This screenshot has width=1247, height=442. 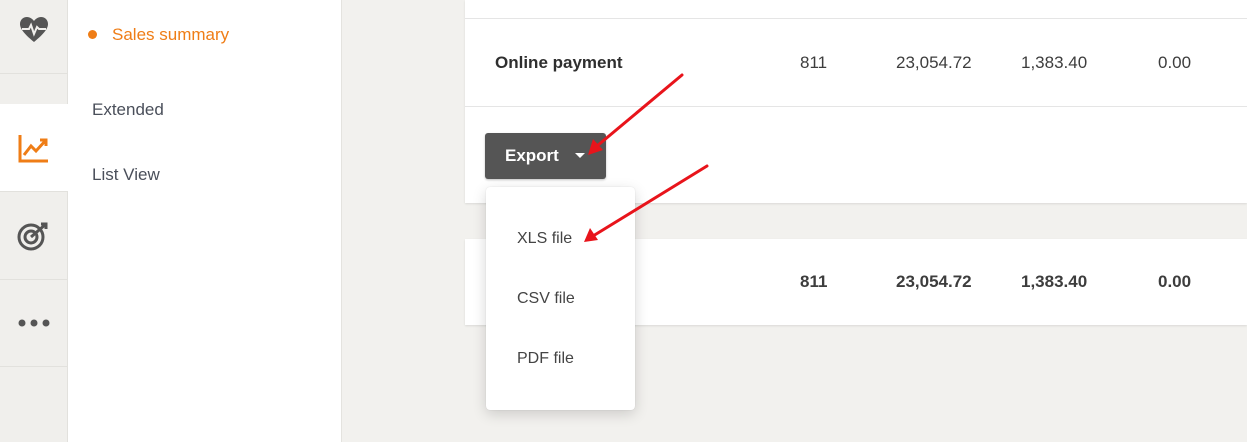 I want to click on cell-amount: 23,054.72, so click(x=934, y=62).